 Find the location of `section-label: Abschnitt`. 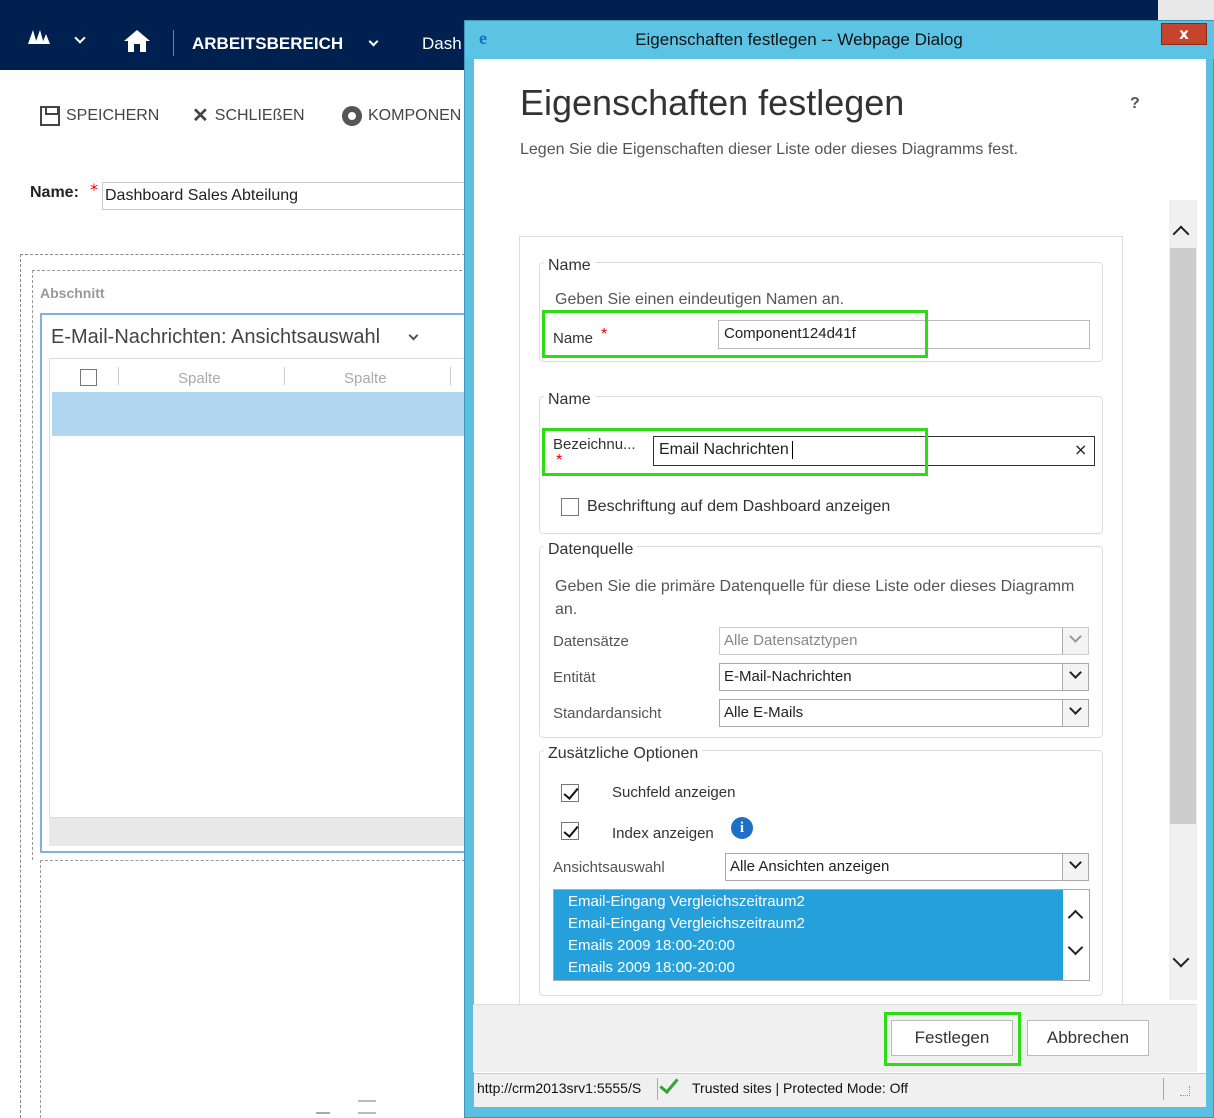

section-label: Abschnitt is located at coordinates (72, 293).